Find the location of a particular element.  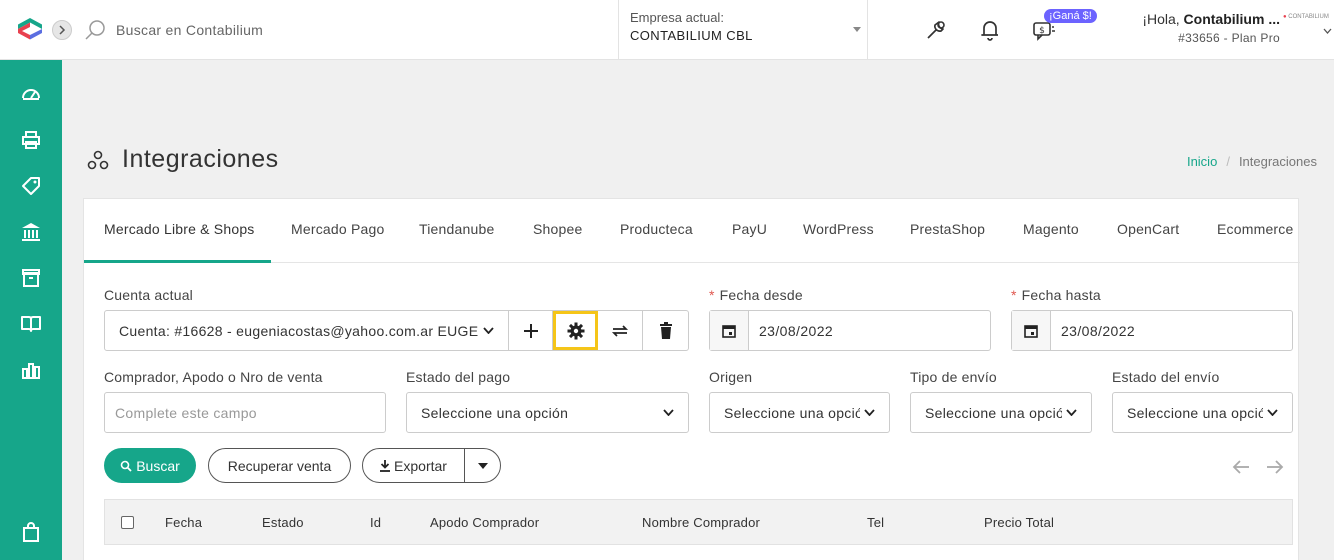

tab-mercado-libre-shops: Mercado Libre & Shops is located at coordinates (177, 231).